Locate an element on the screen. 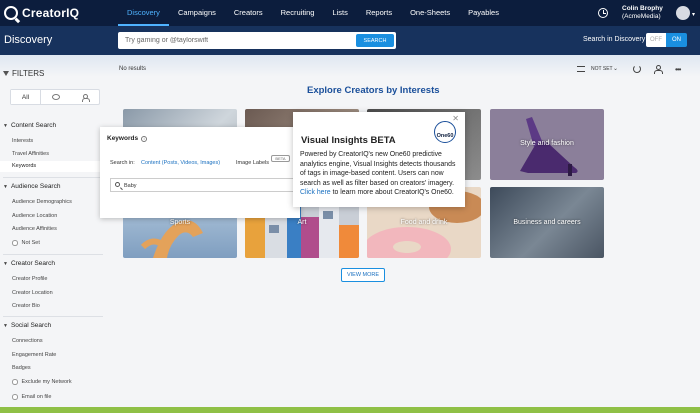  section-title: Social Search is located at coordinates (31, 325).